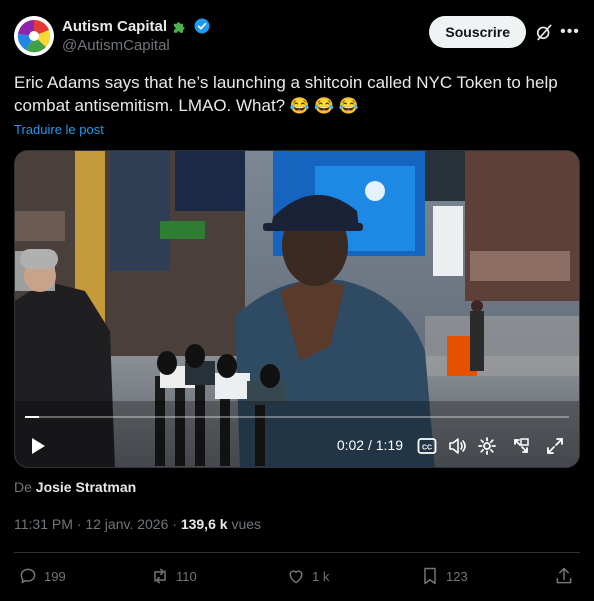 The width and height of the screenshot is (594, 601). I want to click on puzzle-logo-icon, so click(34, 36).